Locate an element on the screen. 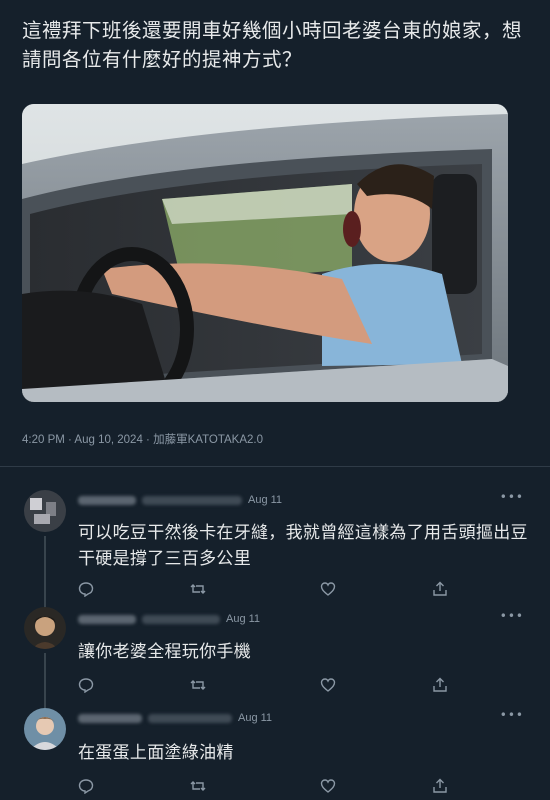 Image resolution: width=550 pixels, height=800 pixels. reply-text: 可以吃豆干然後卡在牙縫，我就曾經這樣為了用舌頭摳出豆干硬是撐了三百多公里 is located at coordinates (303, 546).